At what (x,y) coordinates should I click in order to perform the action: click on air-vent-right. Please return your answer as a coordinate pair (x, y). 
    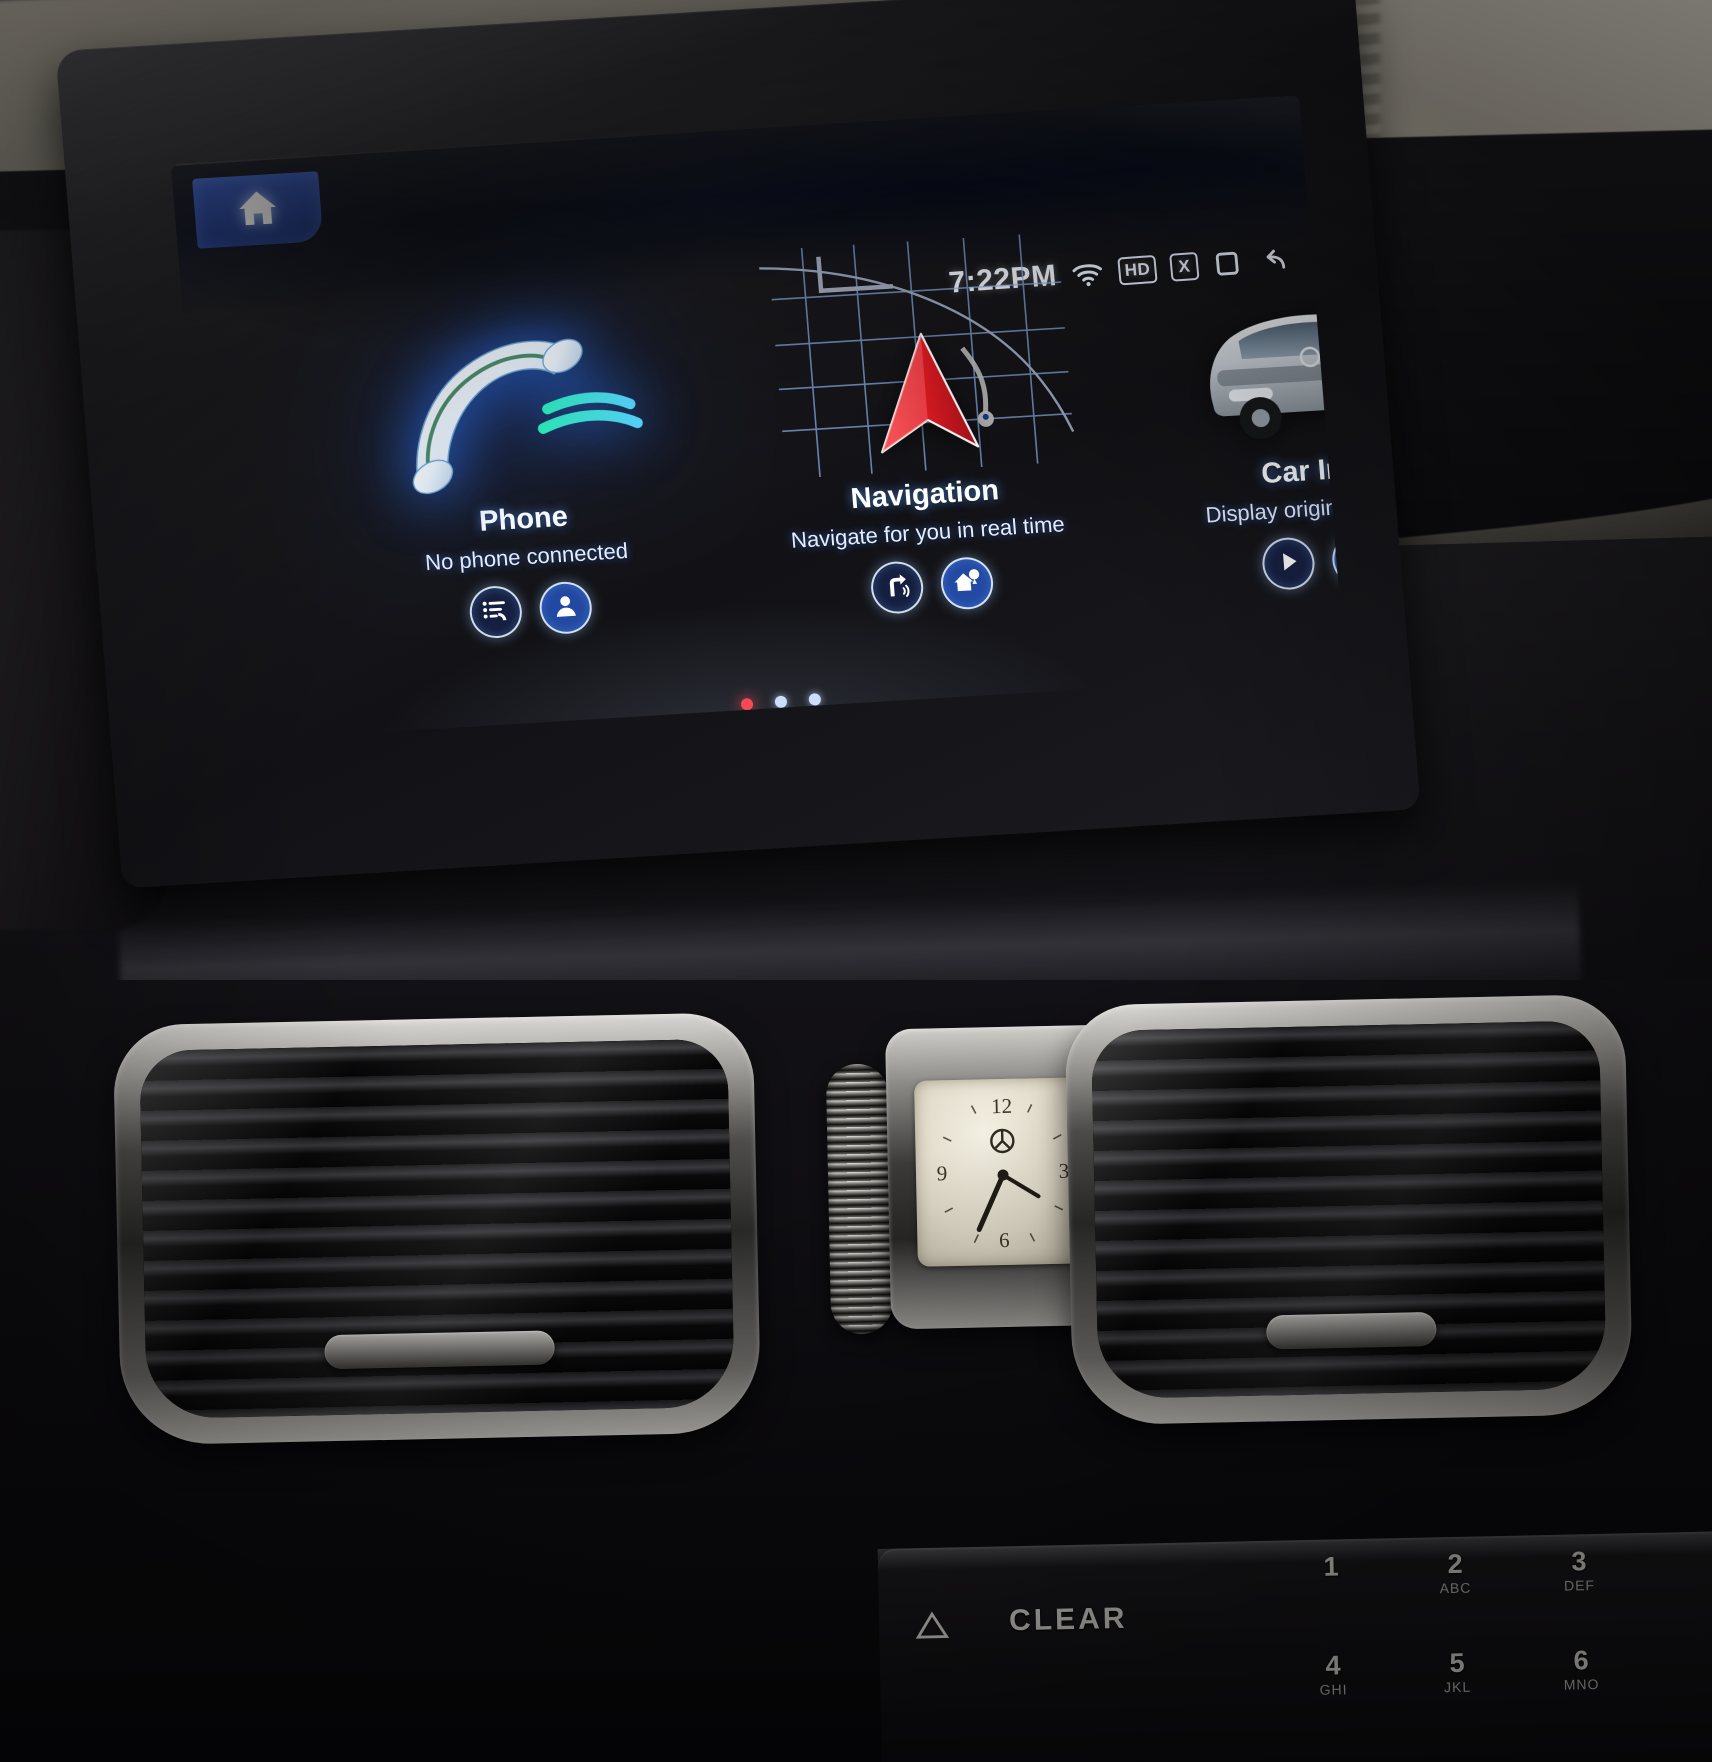
    Looking at the image, I should click on (1349, 1209).